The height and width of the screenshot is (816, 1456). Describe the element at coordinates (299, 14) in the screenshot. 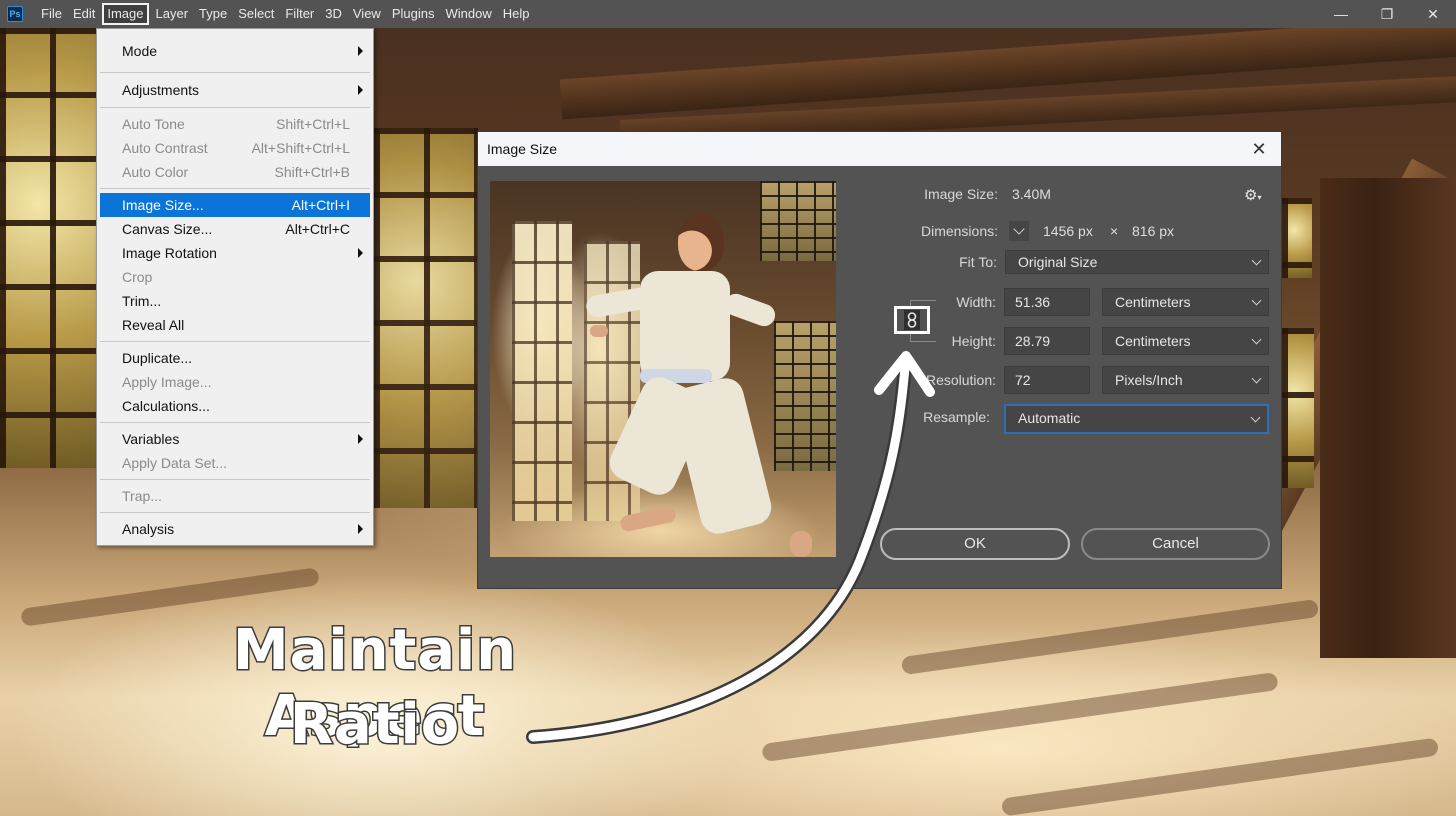

I see `menu-filter: Filter` at that location.